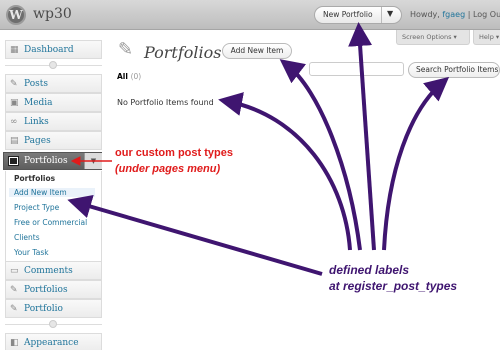  What do you see at coordinates (393, 286) in the screenshot?
I see `annotation-register-post-types: at register_post_types` at bounding box center [393, 286].